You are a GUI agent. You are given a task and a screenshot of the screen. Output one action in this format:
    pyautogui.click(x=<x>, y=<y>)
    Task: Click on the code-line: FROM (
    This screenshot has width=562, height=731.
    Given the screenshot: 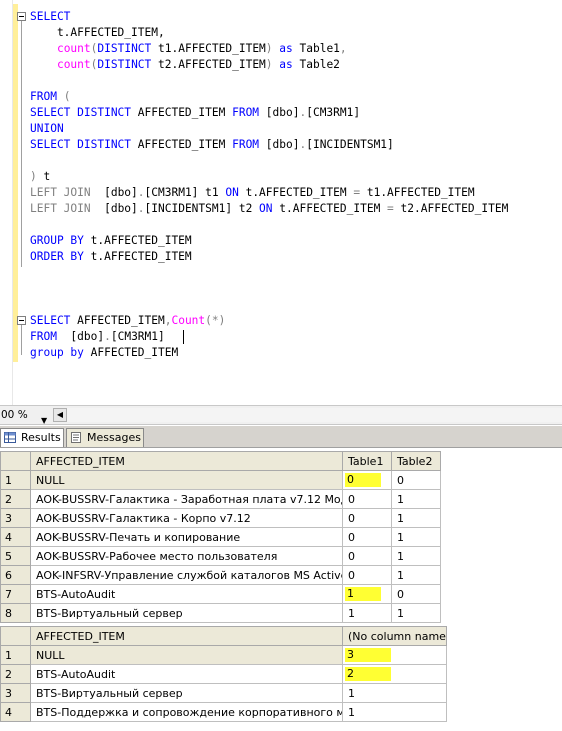 What is the action you would take?
    pyautogui.click(x=50, y=97)
    